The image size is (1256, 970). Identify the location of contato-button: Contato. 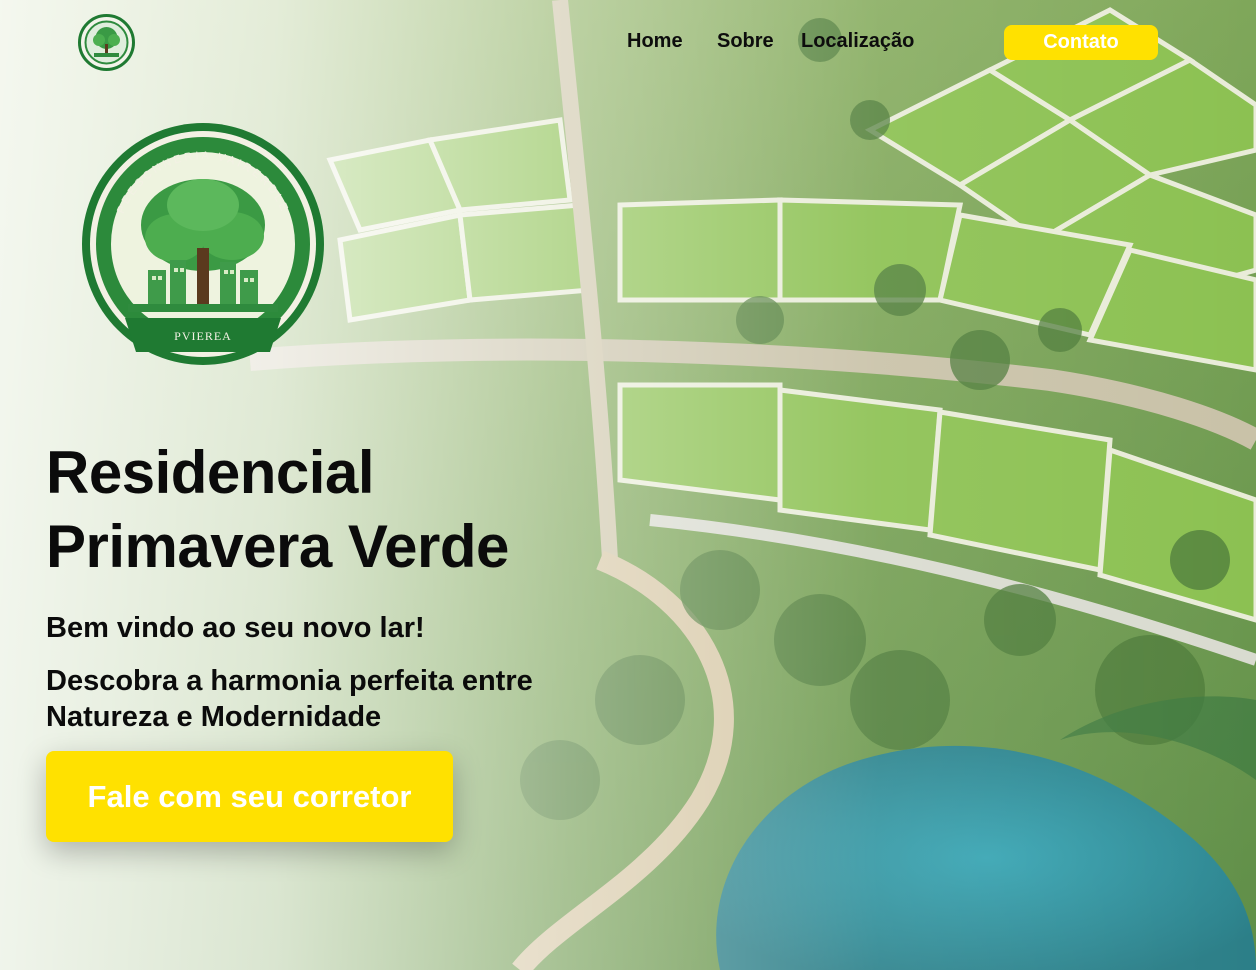
(1081, 42).